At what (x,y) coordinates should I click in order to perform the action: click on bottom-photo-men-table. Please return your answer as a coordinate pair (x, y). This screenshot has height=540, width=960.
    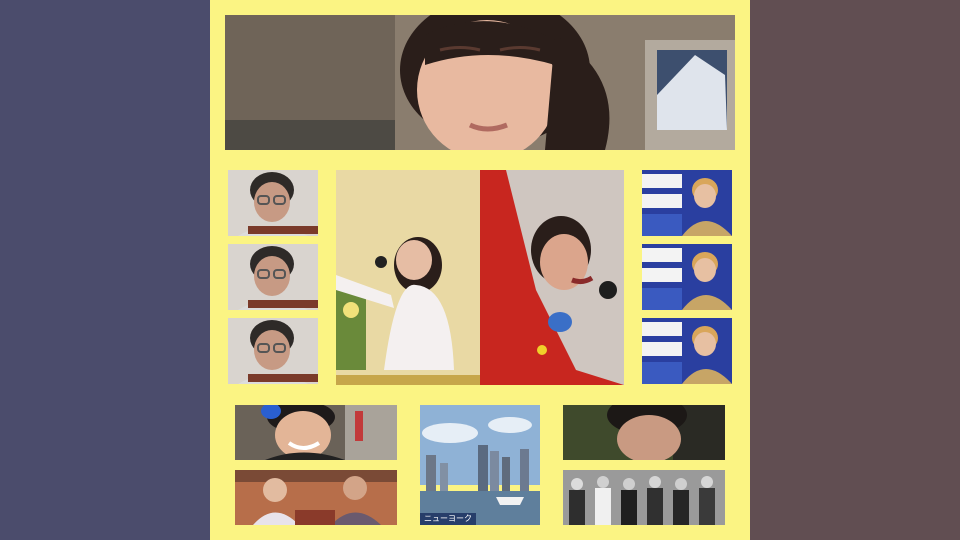
    Looking at the image, I should click on (316, 497).